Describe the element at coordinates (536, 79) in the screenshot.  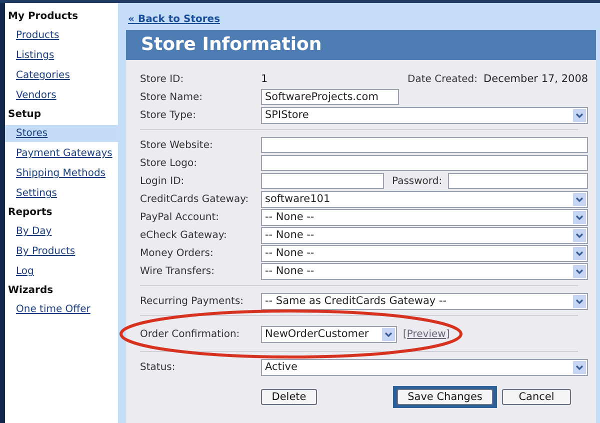
I see `field-value: December 17, 2008` at that location.